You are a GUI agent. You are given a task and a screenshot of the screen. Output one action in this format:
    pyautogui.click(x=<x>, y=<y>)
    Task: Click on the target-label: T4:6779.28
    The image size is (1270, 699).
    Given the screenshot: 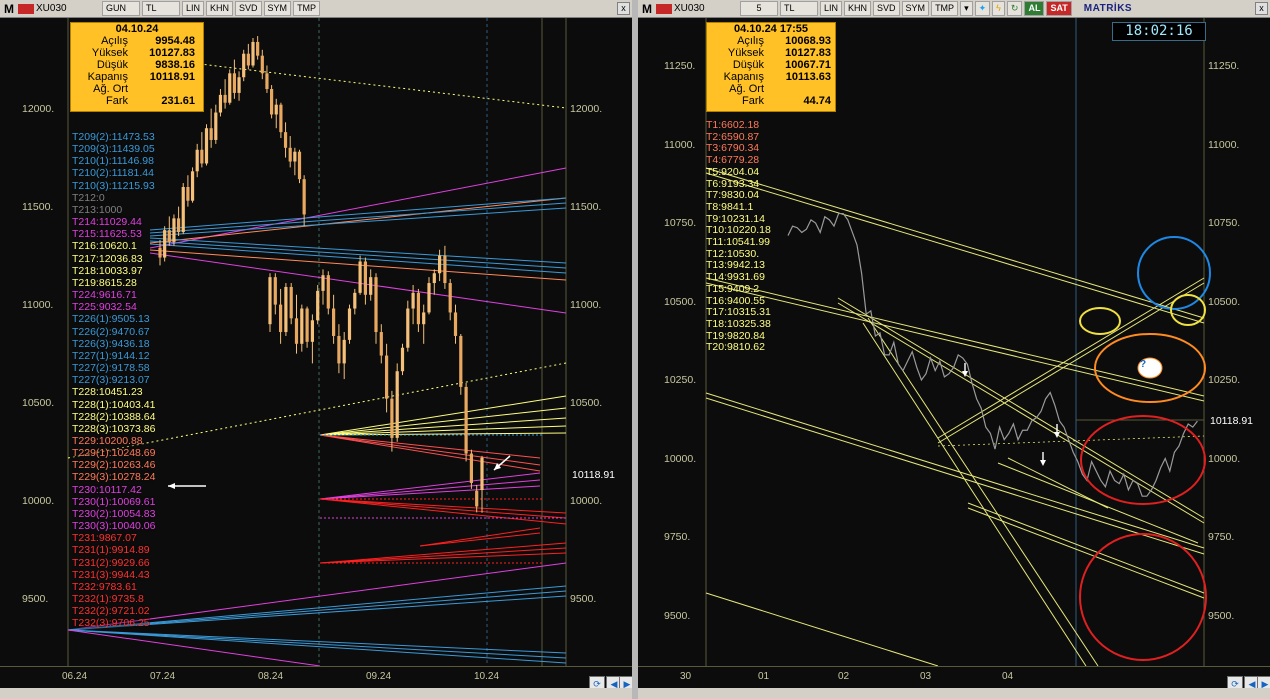 What is the action you would take?
    pyautogui.click(x=733, y=160)
    